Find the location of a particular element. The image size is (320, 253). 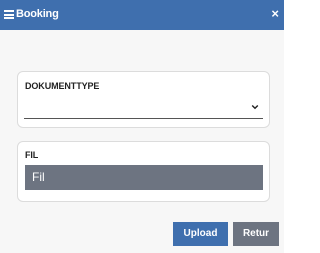

hamburger-menu-icon is located at coordinates (9, 14).